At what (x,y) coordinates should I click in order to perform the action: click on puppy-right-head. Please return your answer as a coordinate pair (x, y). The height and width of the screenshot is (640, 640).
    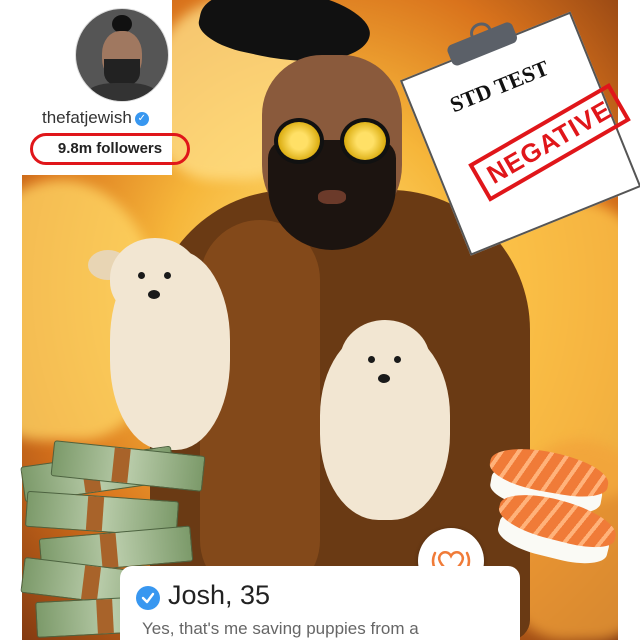
    Looking at the image, I should click on (385, 360).